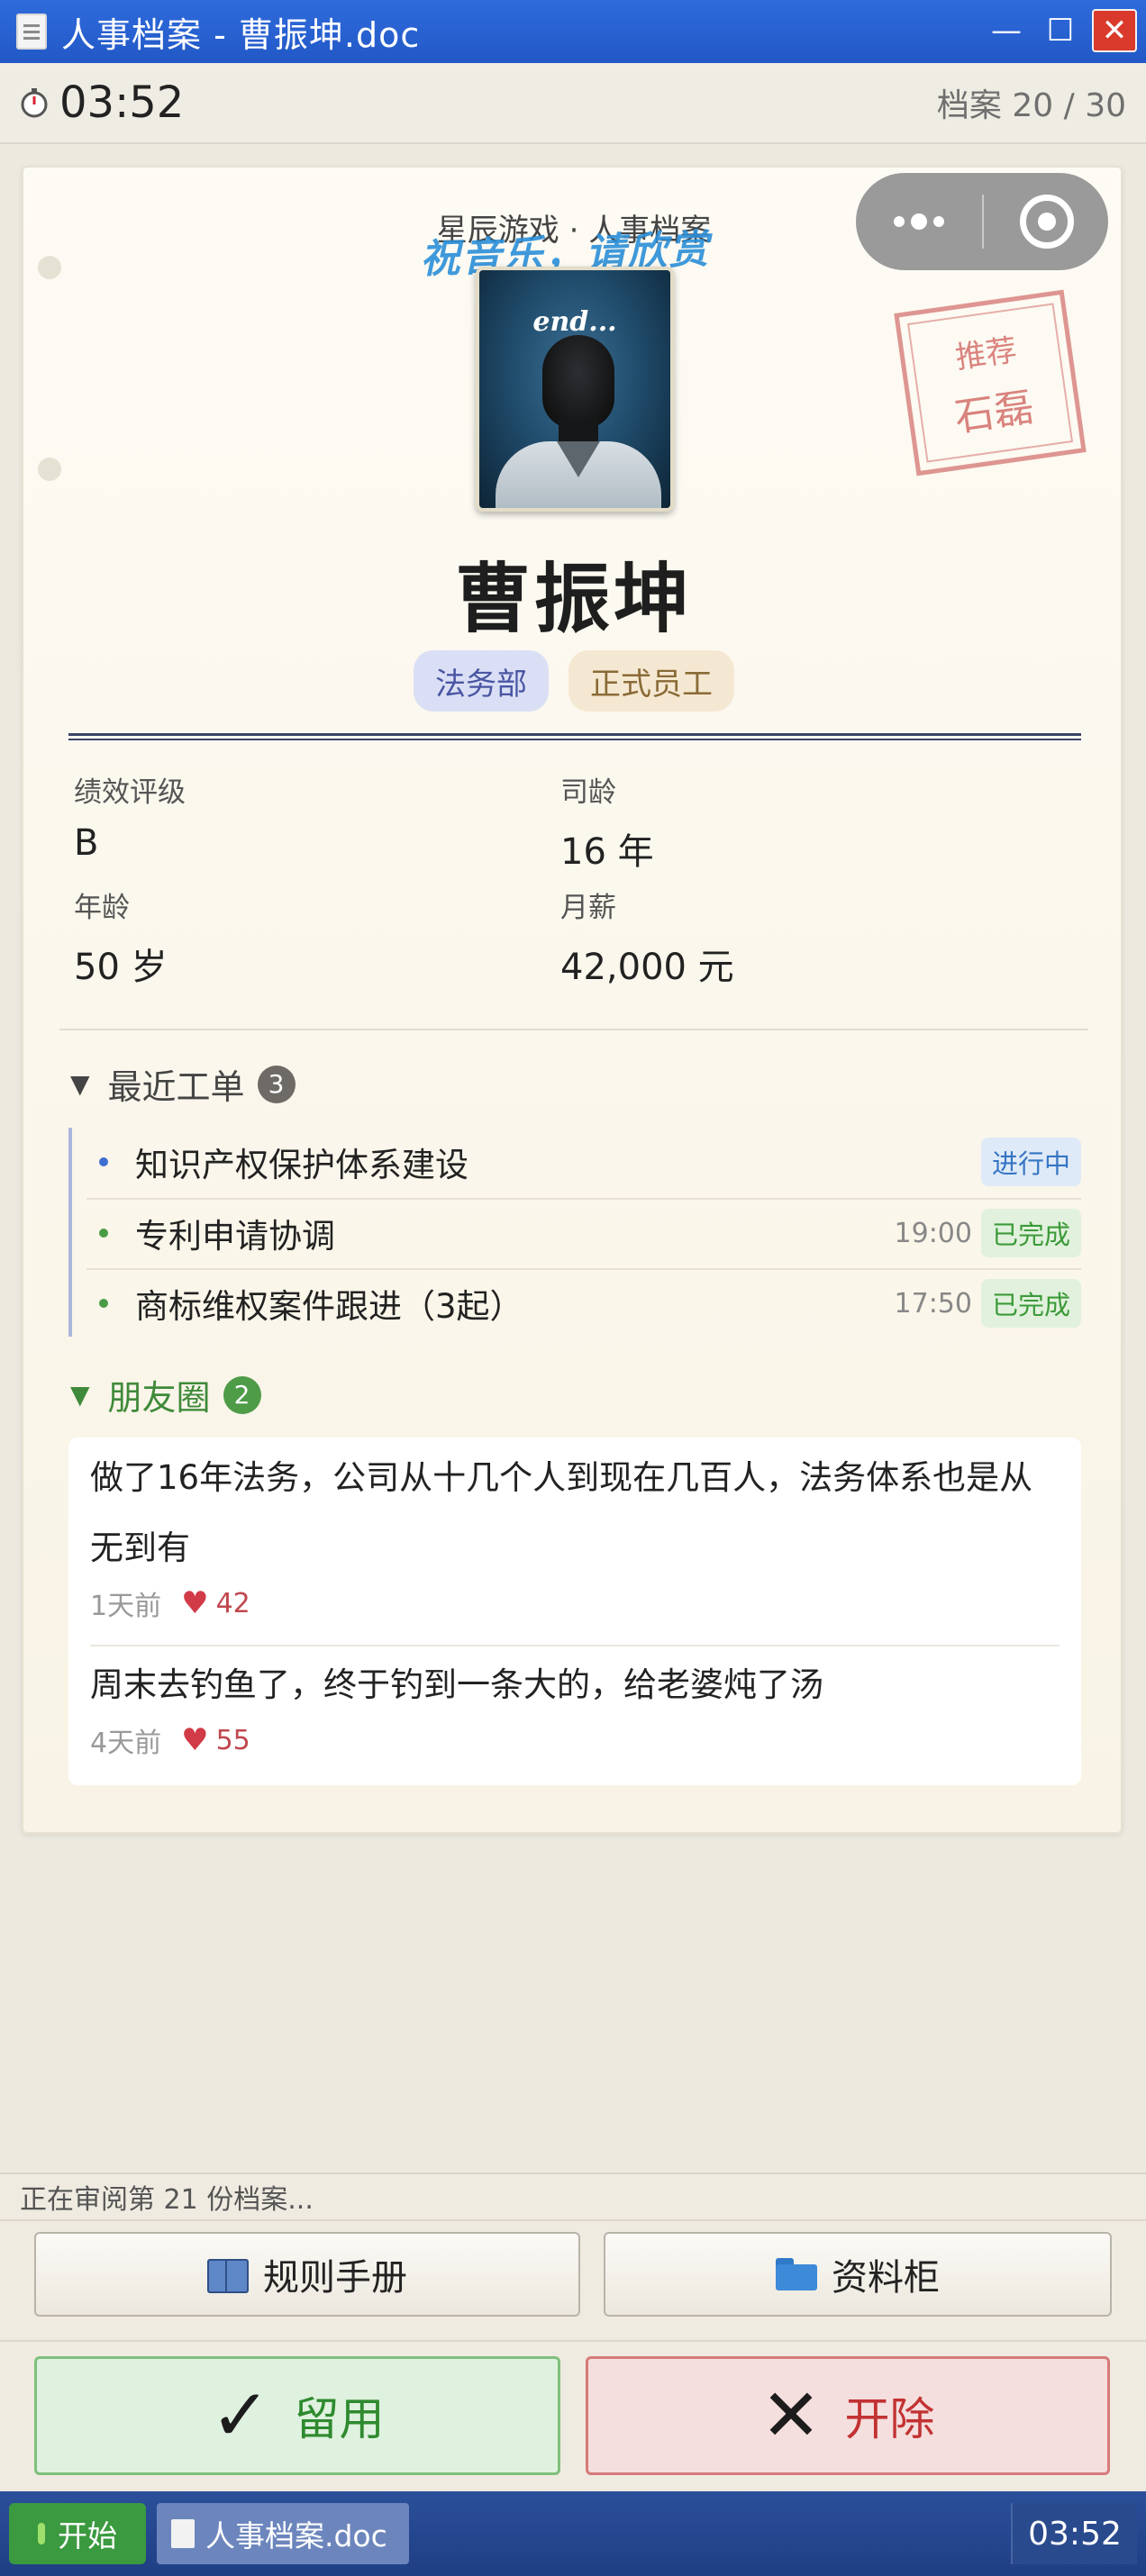 This screenshot has width=1146, height=2576. What do you see at coordinates (986, 353) in the screenshot?
I see `stamp-line1: 推荐` at bounding box center [986, 353].